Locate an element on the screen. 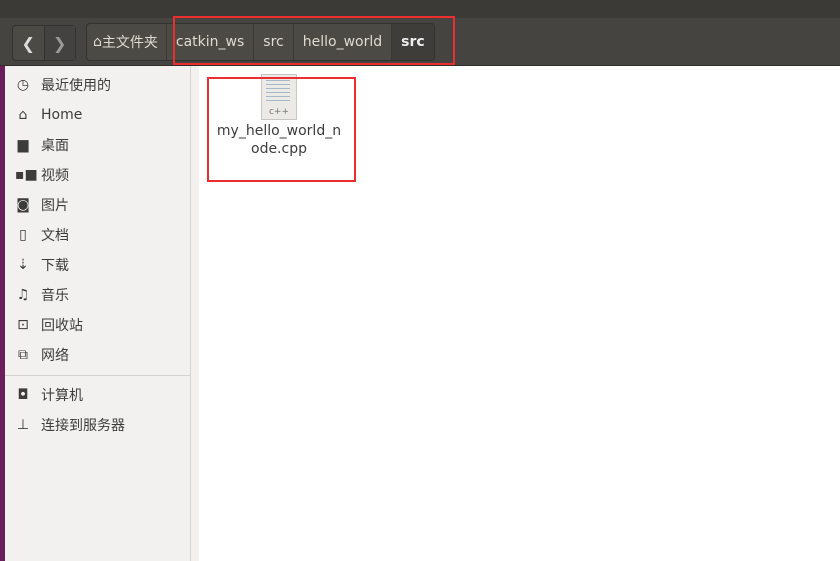 The image size is (840, 561). video-icon: ▪■ is located at coordinates (26, 175).